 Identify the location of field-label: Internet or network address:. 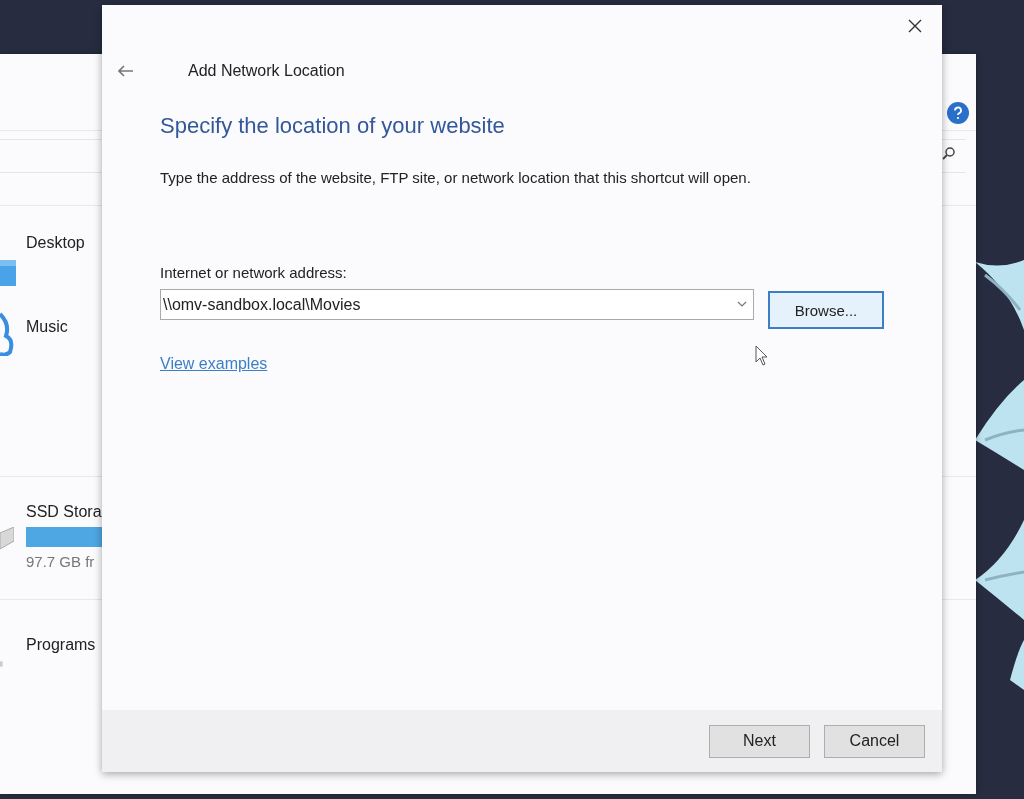
(254, 272).